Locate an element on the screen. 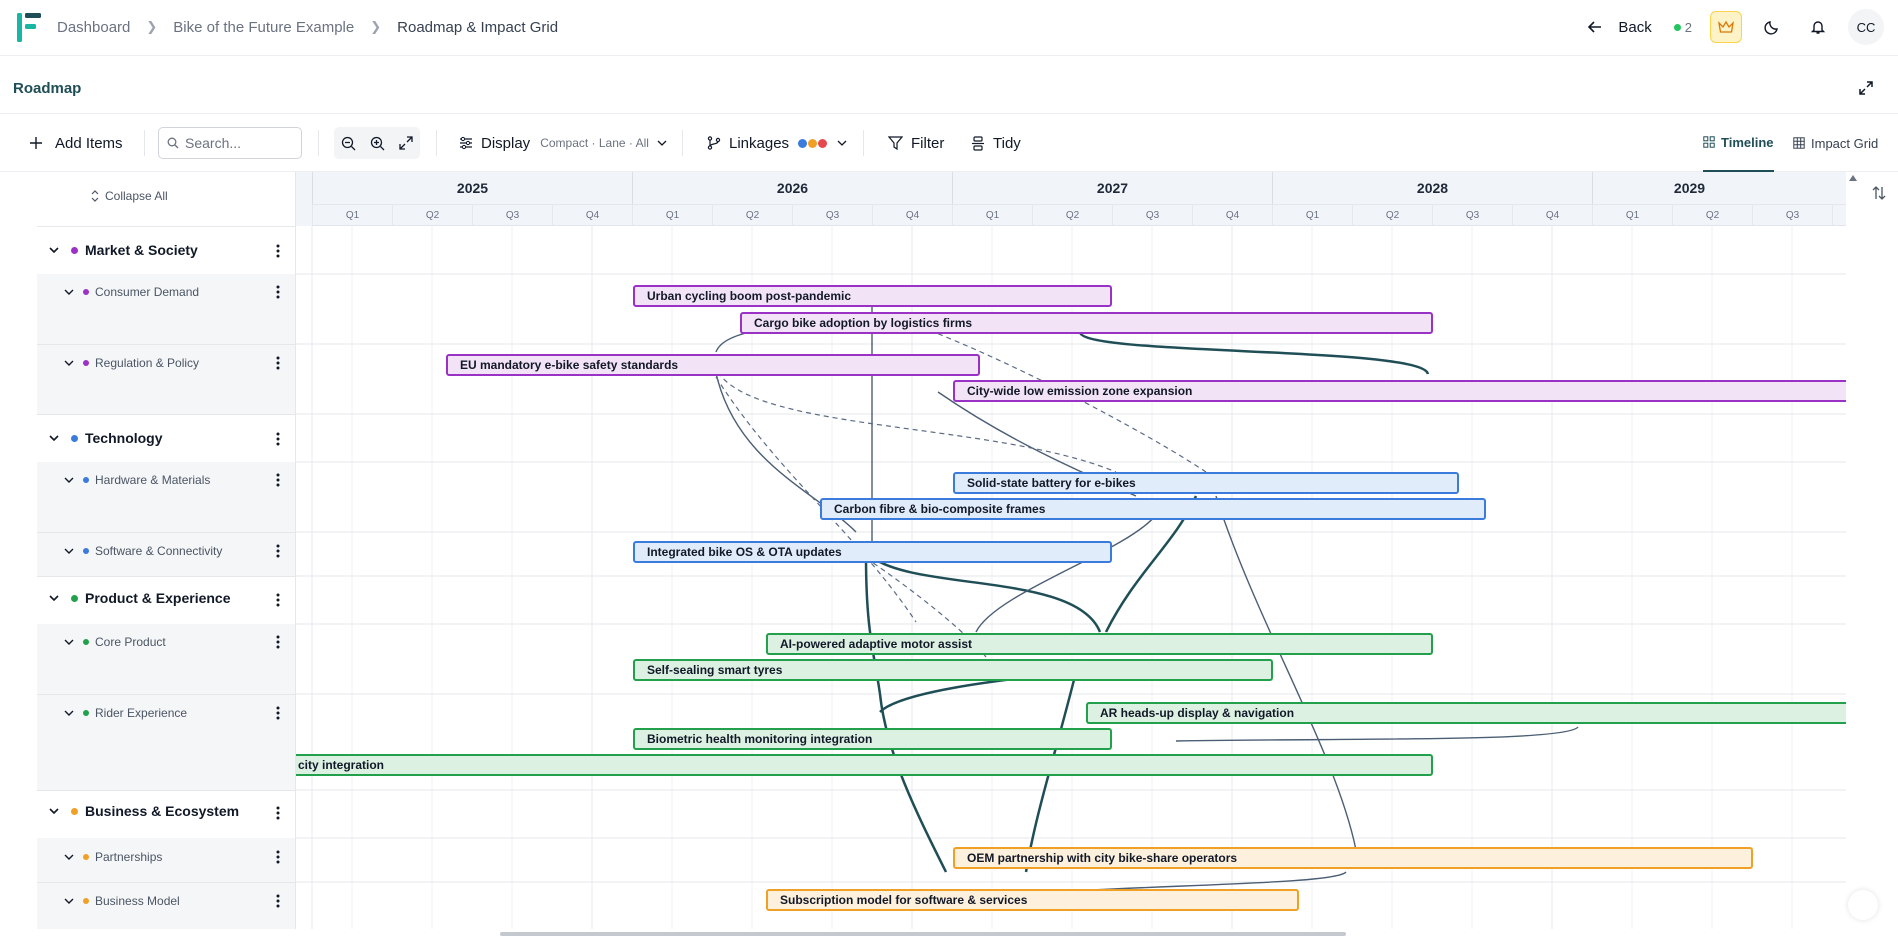  search-box is located at coordinates (230, 143).